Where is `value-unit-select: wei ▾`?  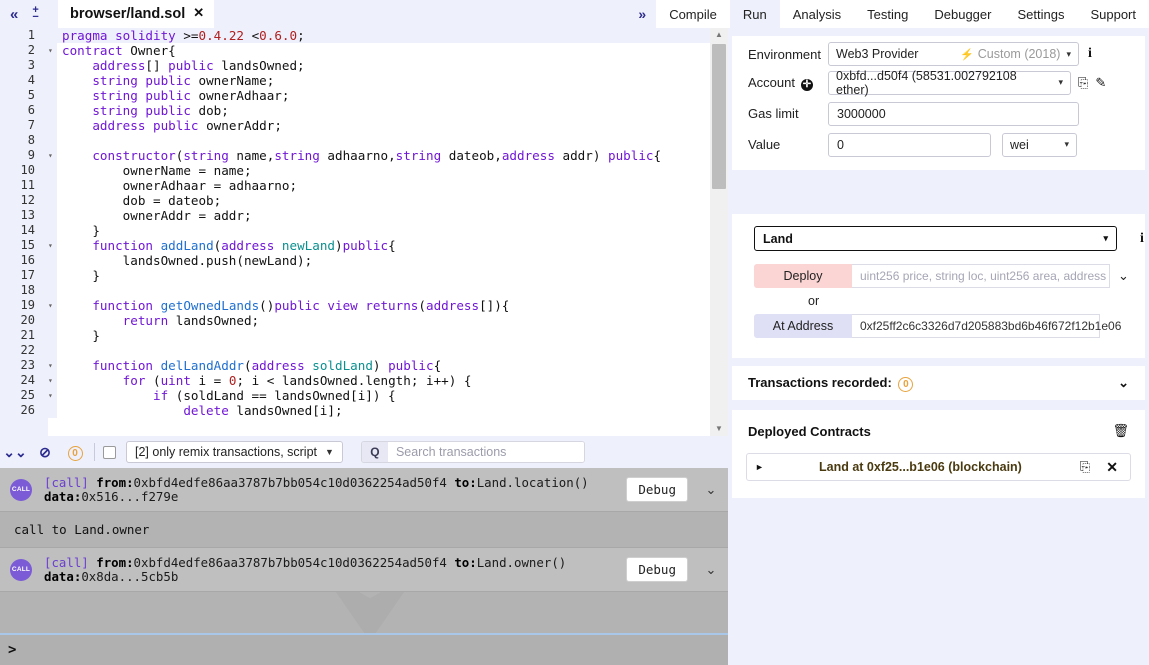
value-unit-select: wei ▾ is located at coordinates (1039, 144).